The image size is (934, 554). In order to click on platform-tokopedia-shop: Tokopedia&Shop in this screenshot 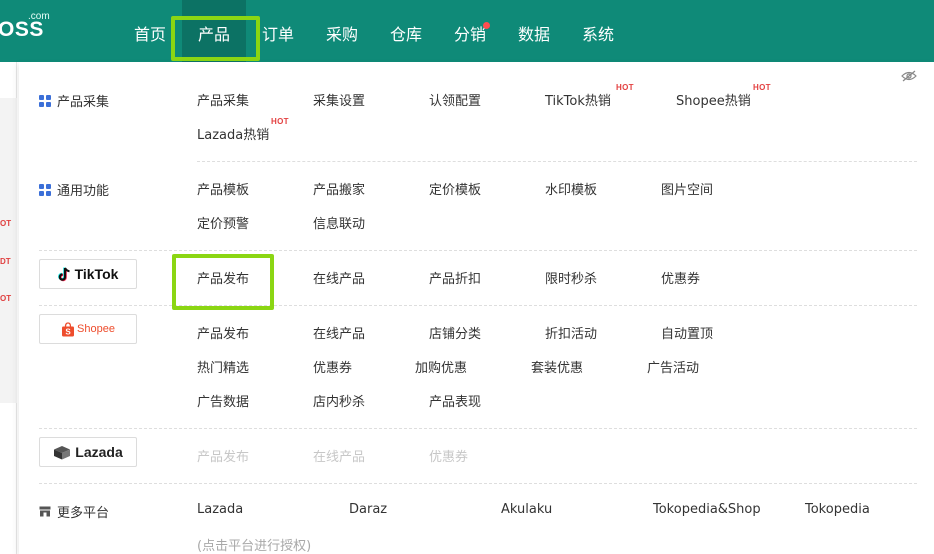, I will do `click(707, 509)`.